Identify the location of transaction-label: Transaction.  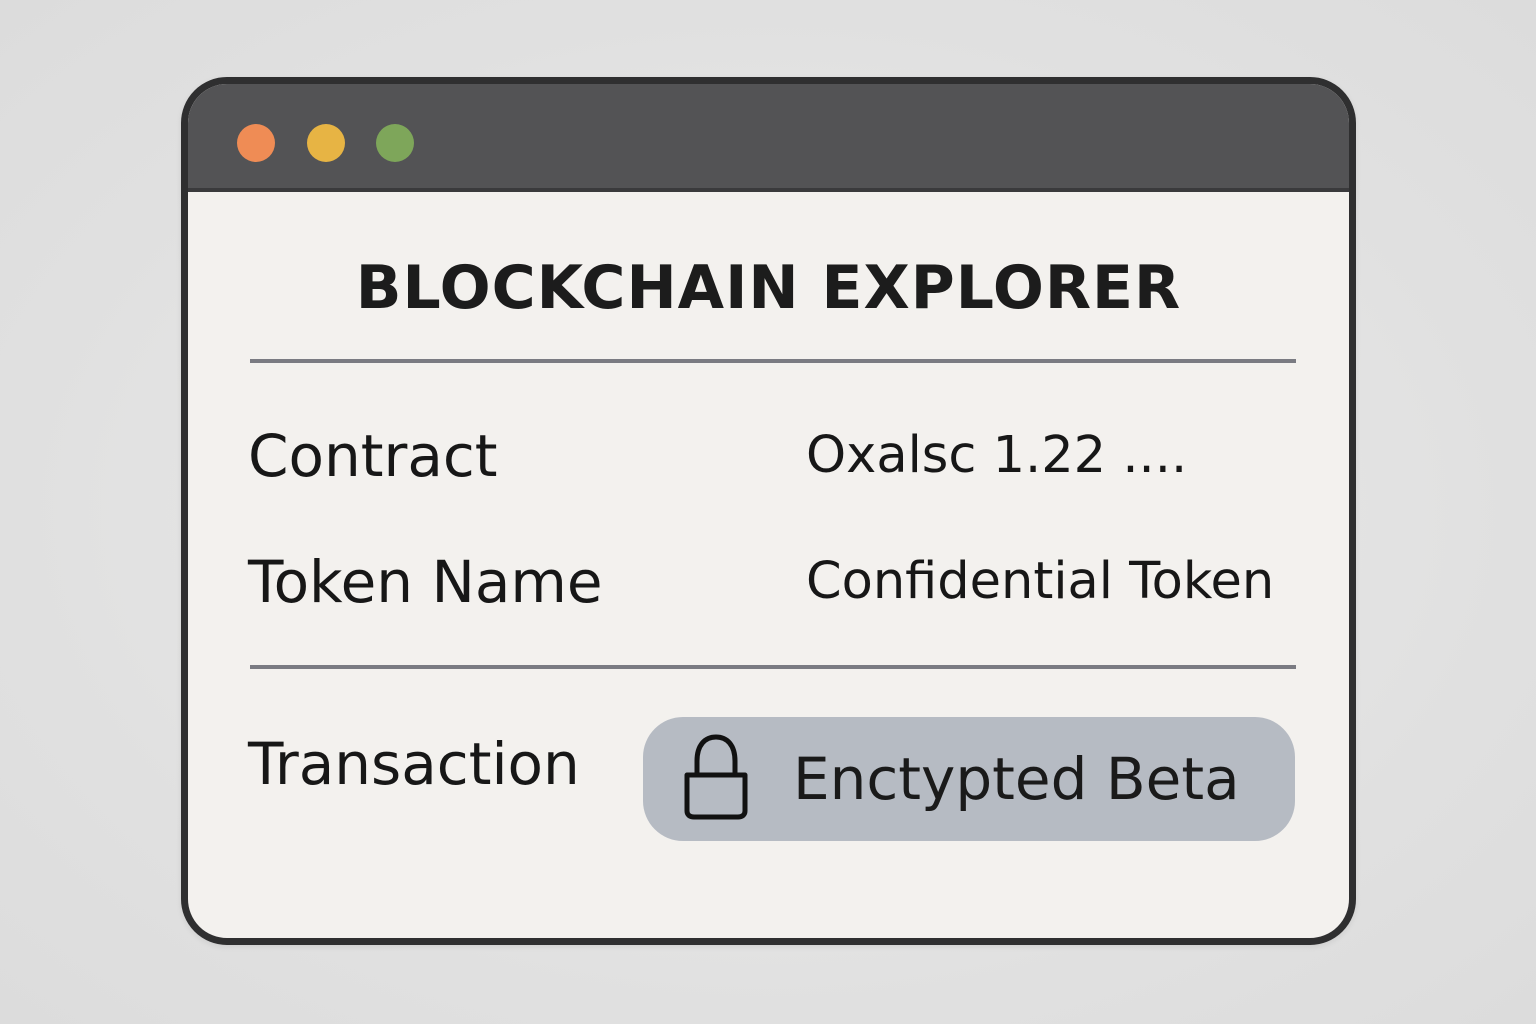
(414, 764).